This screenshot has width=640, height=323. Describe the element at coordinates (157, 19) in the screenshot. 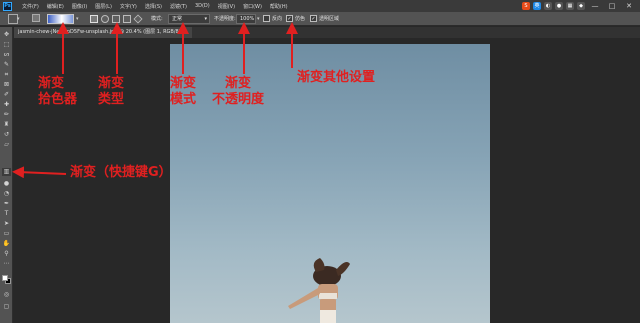

I see `mode-label: 模式:` at that location.